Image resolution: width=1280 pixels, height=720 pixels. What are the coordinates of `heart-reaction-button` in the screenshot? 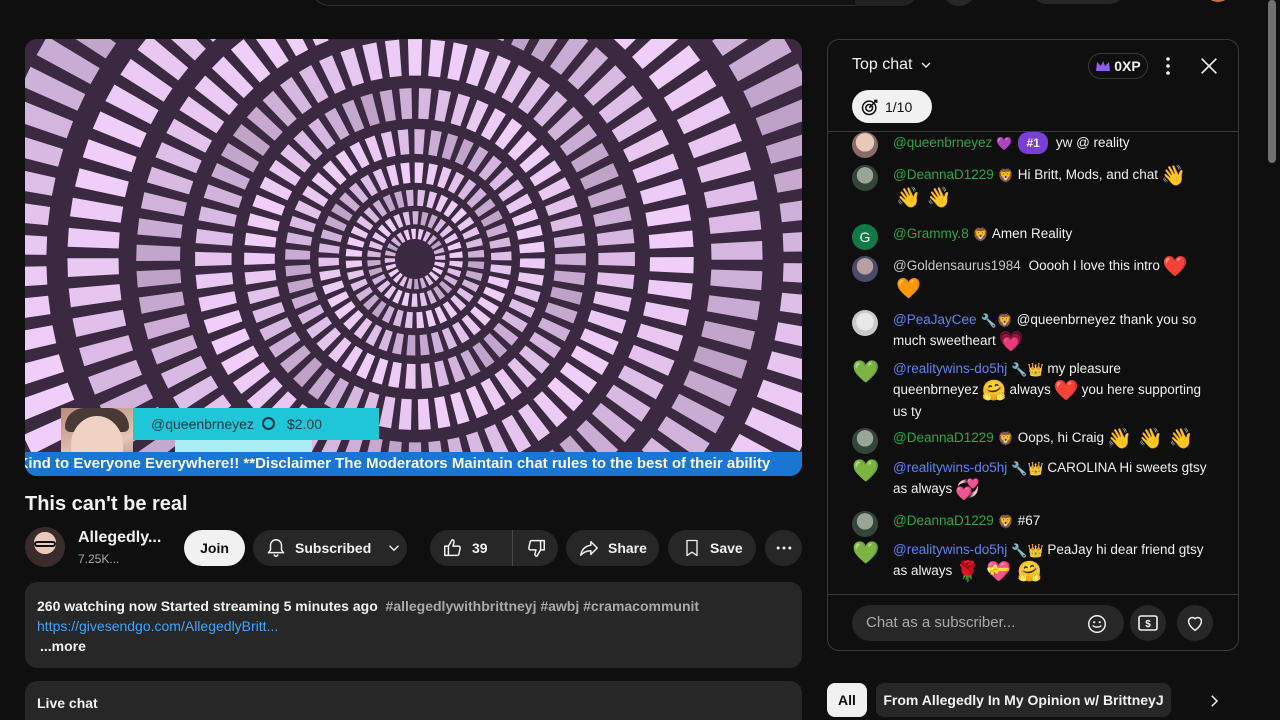 It's located at (1195, 623).